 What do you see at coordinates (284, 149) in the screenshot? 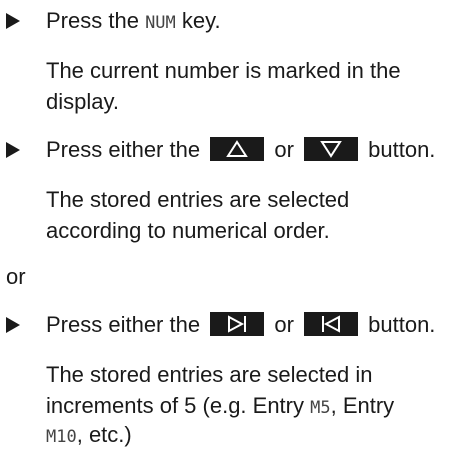
I see `step2-or: or` at bounding box center [284, 149].